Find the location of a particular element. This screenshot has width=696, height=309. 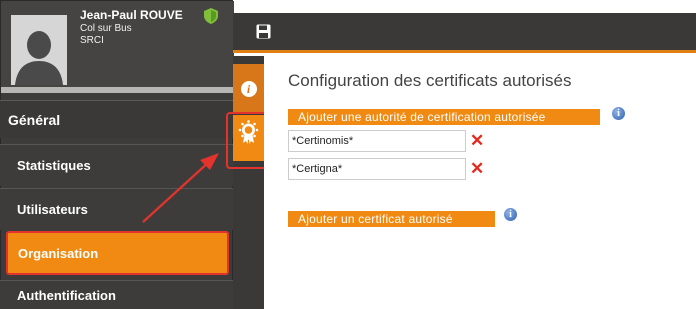

save-icon is located at coordinates (263, 31).